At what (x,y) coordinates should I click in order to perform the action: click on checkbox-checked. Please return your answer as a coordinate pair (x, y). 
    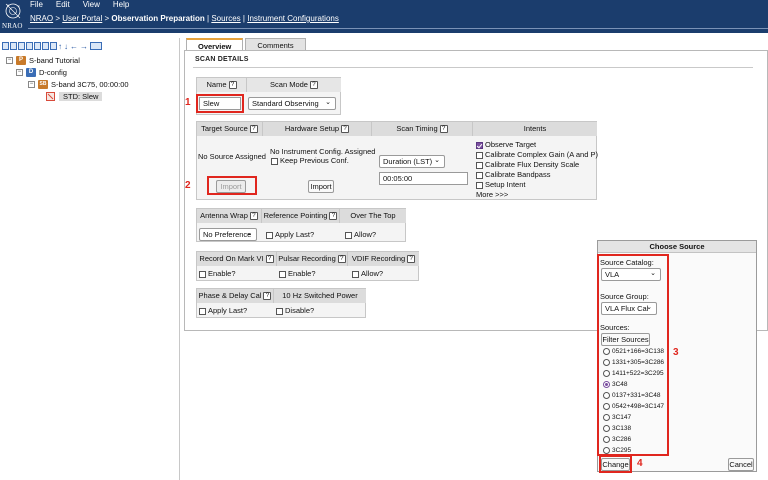
    Looking at the image, I should click on (479, 145).